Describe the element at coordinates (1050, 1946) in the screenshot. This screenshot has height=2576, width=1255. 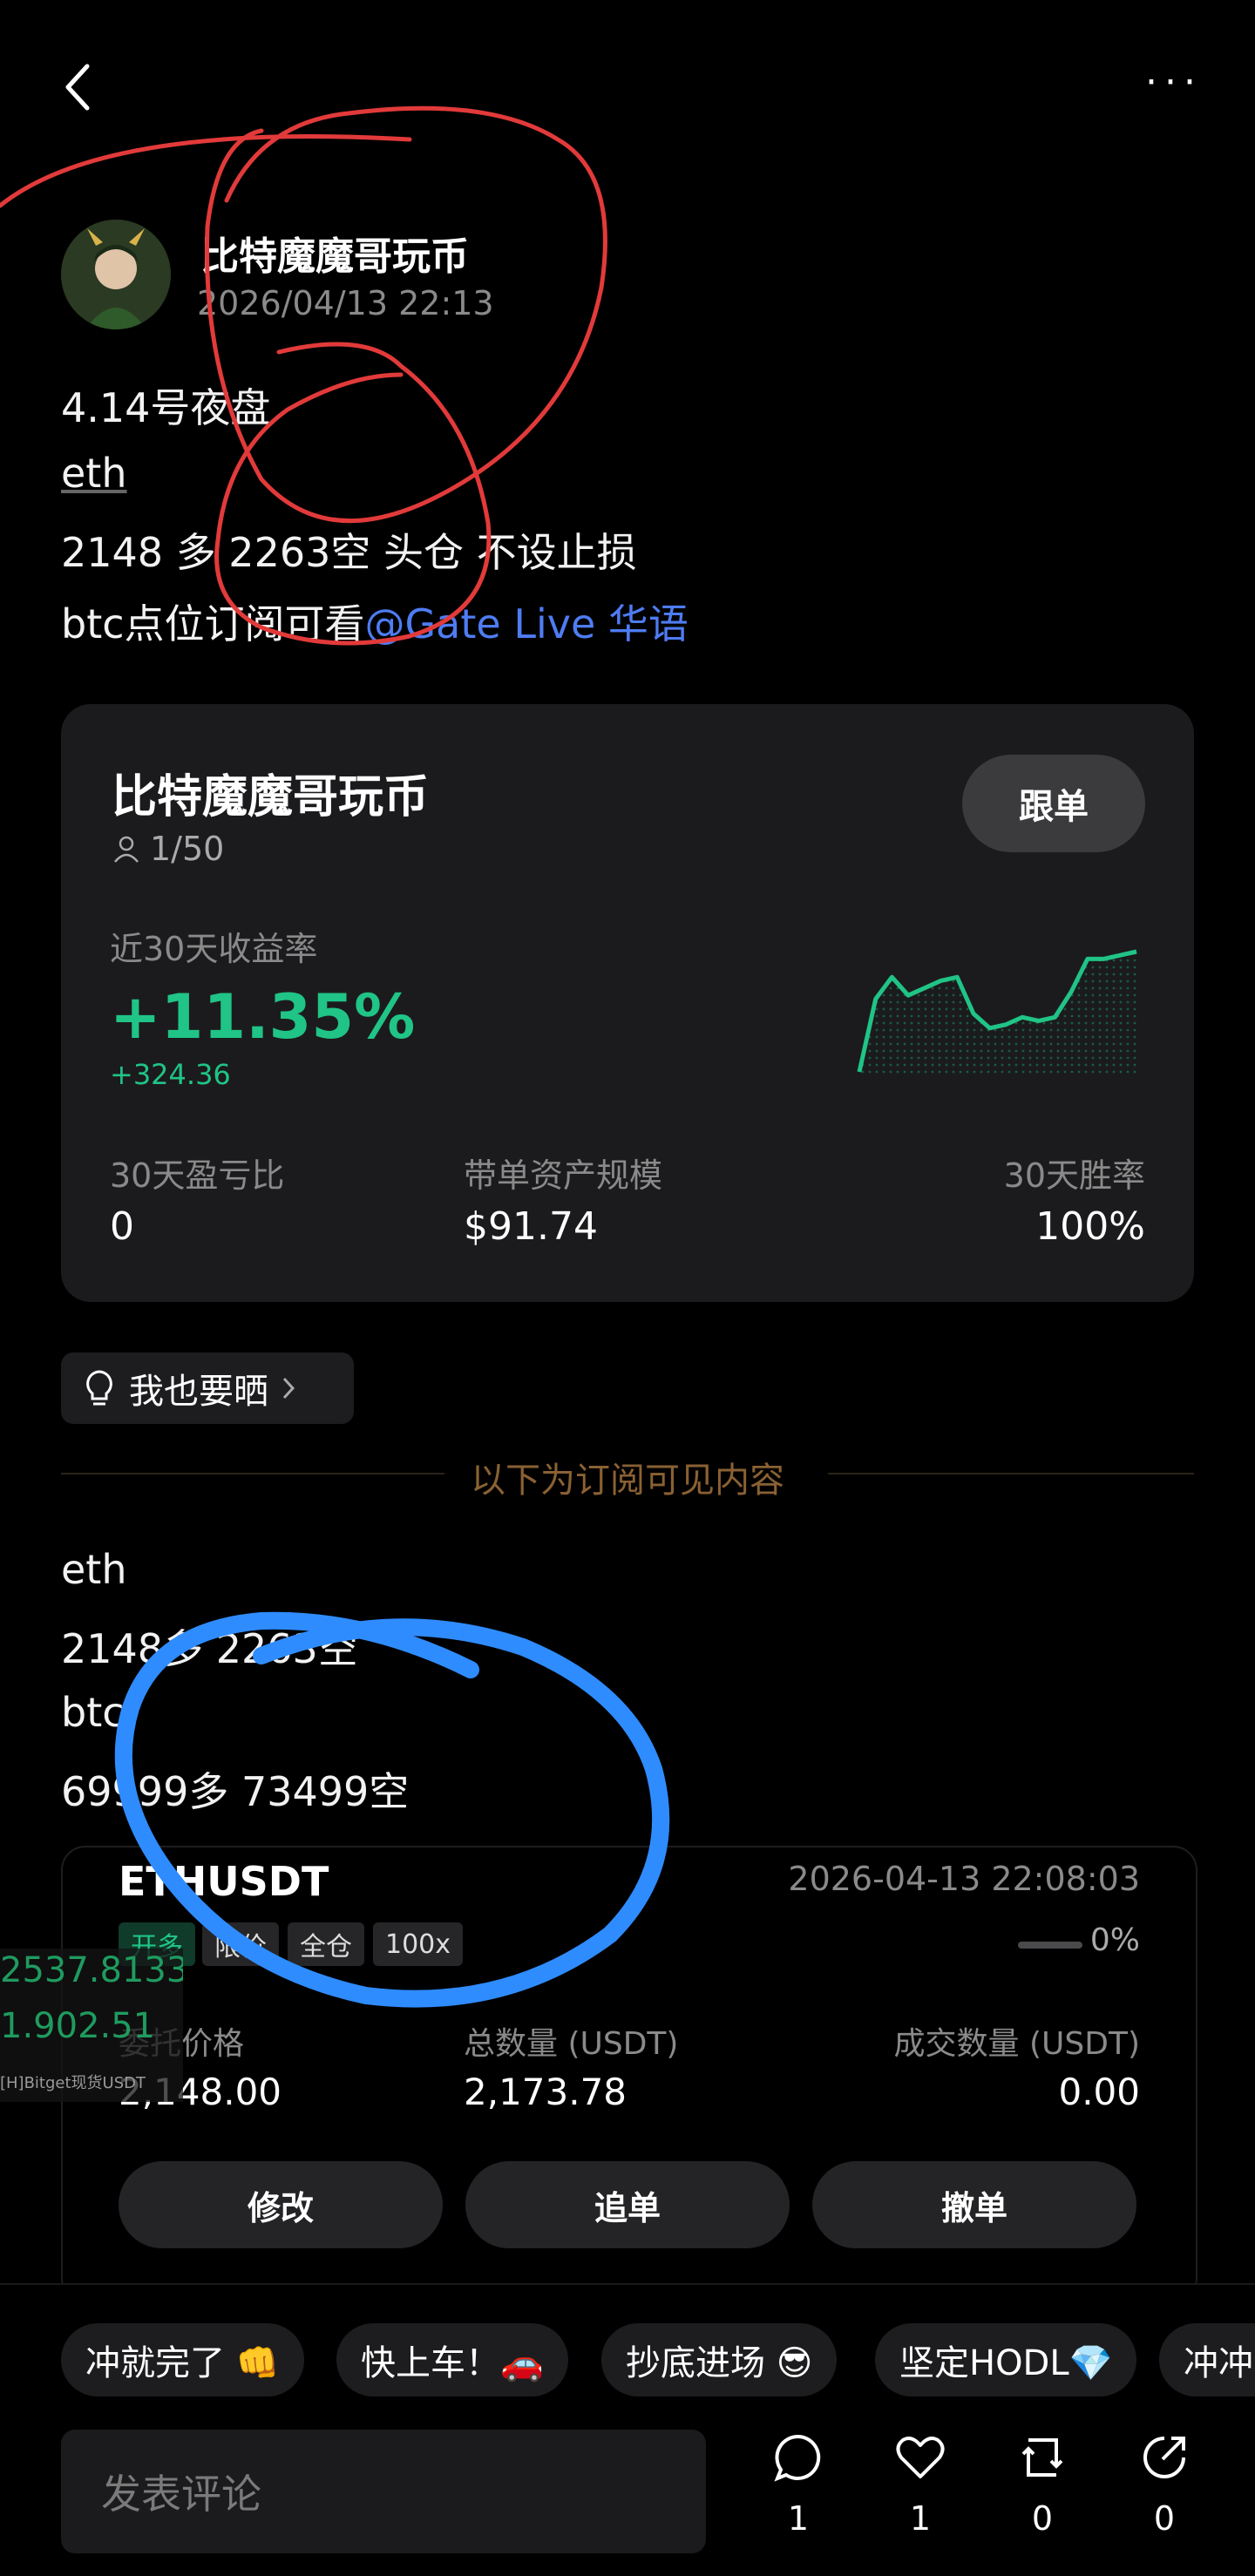
I see `fill-progress-bar` at that location.